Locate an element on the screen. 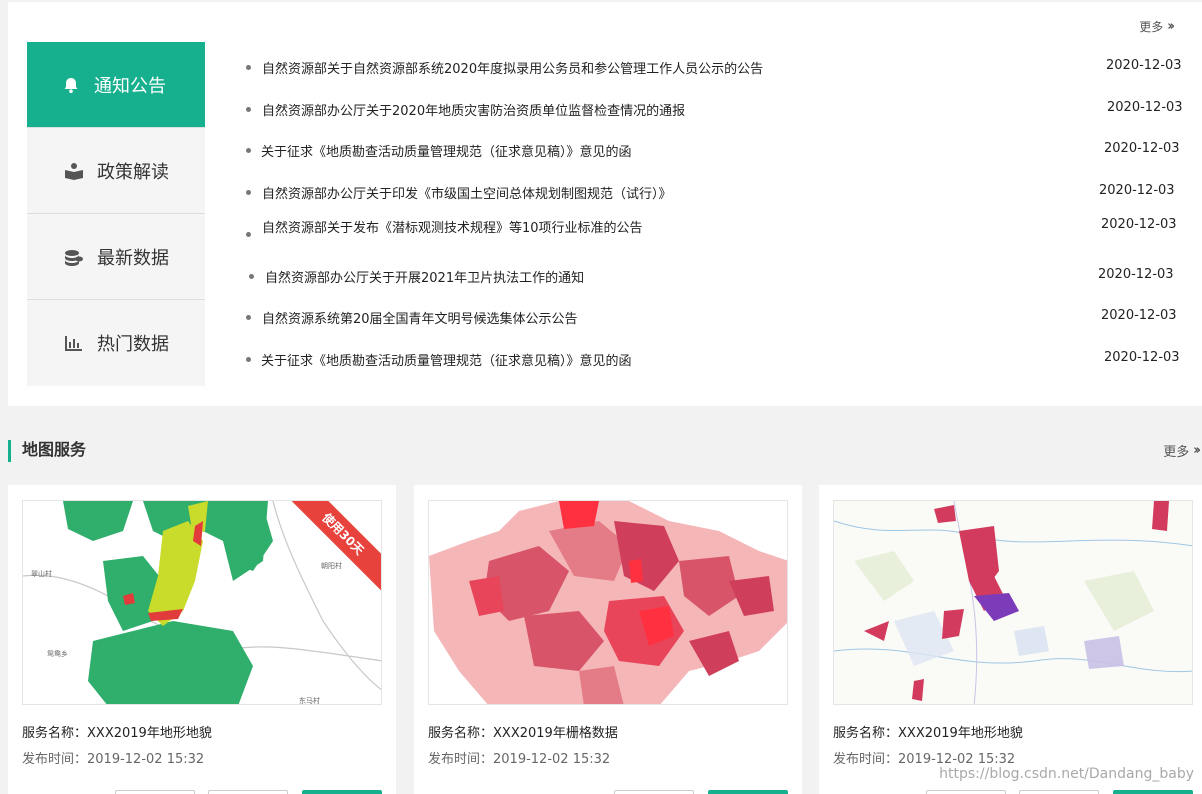 This screenshot has height=794, width=1202. tab-label: 通知公告 is located at coordinates (130, 86).